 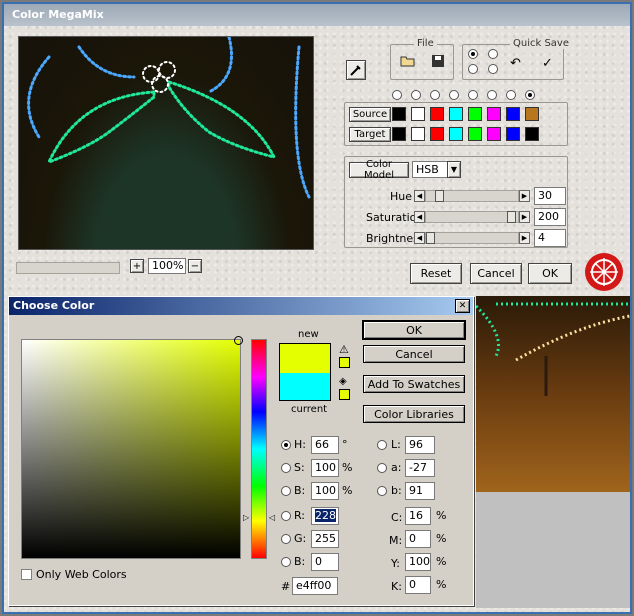 What do you see at coordinates (382, 468) in the screenshot?
I see `a-radio` at bounding box center [382, 468].